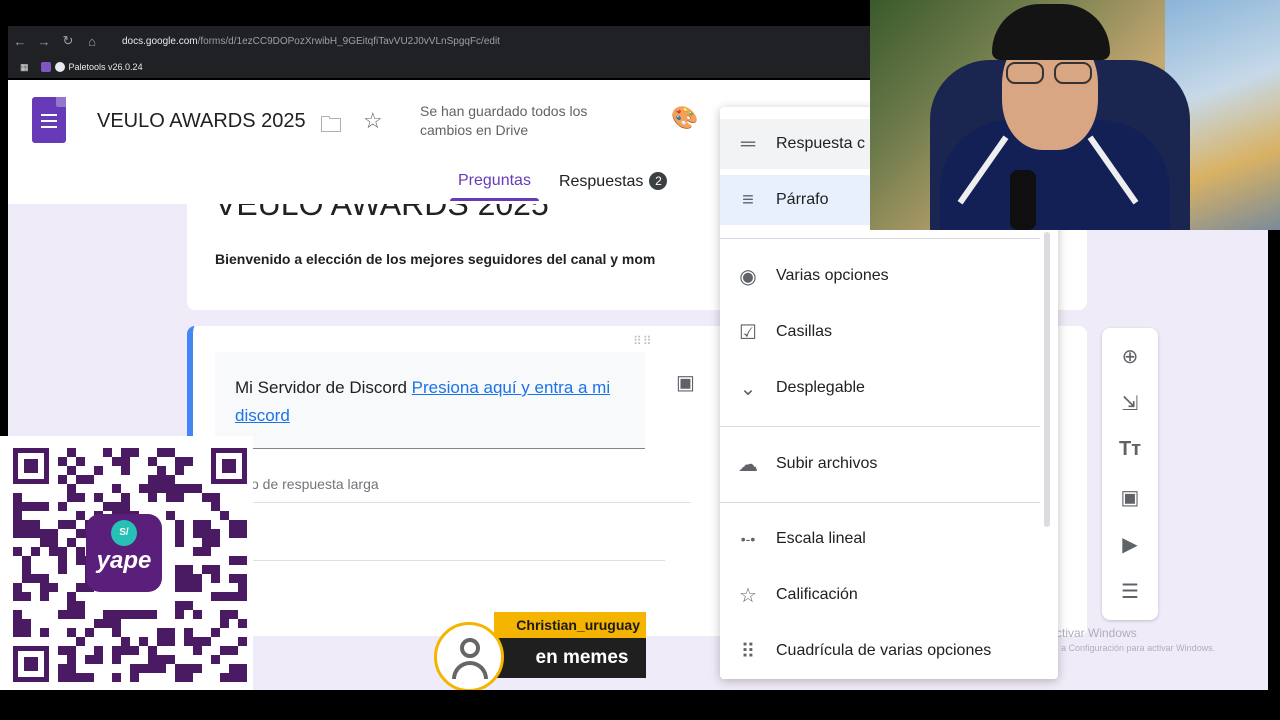  What do you see at coordinates (20, 41) in the screenshot?
I see `back-icon: ←` at bounding box center [20, 41].